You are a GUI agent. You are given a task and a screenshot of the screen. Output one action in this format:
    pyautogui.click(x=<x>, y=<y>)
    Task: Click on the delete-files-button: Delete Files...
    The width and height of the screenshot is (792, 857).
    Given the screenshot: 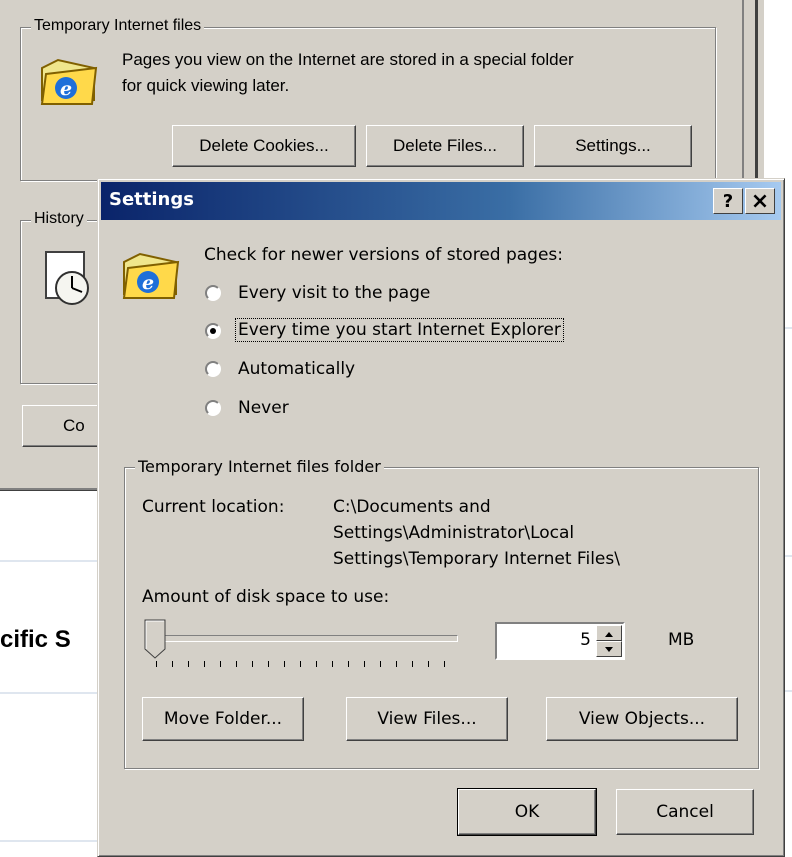 What is the action you would take?
    pyautogui.click(x=445, y=146)
    